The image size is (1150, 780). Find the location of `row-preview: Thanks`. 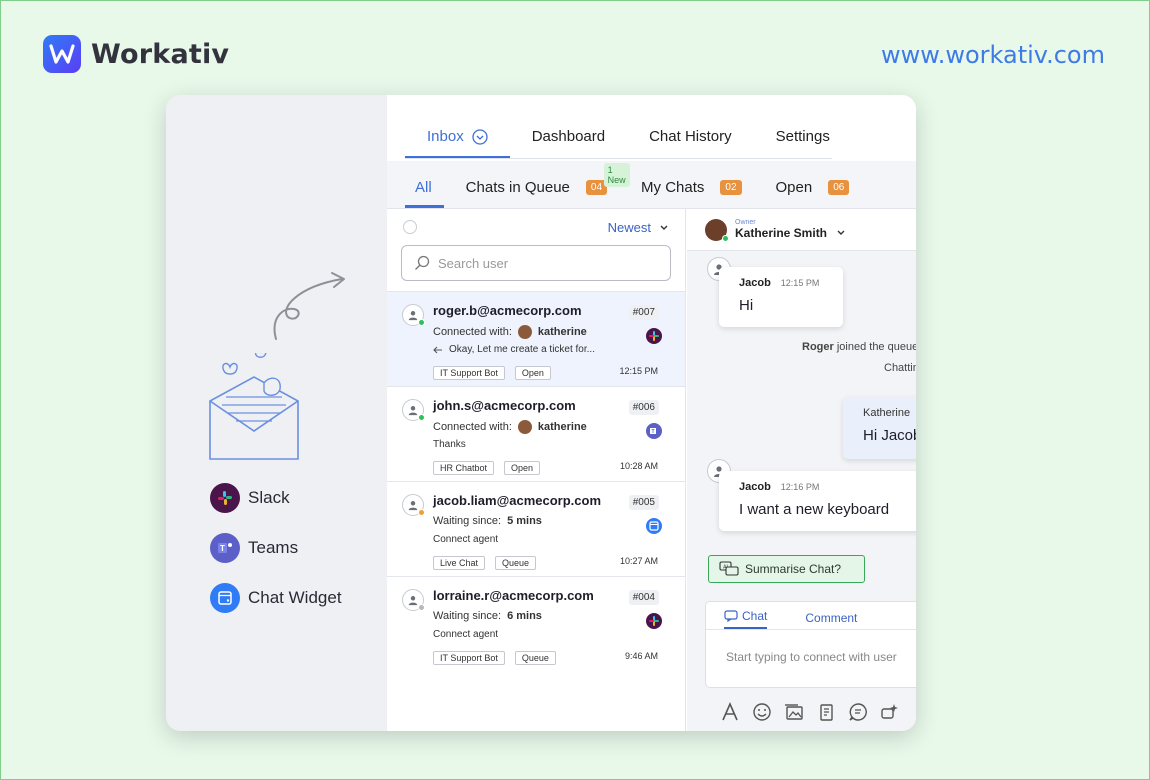

row-preview: Thanks is located at coordinates (449, 444).